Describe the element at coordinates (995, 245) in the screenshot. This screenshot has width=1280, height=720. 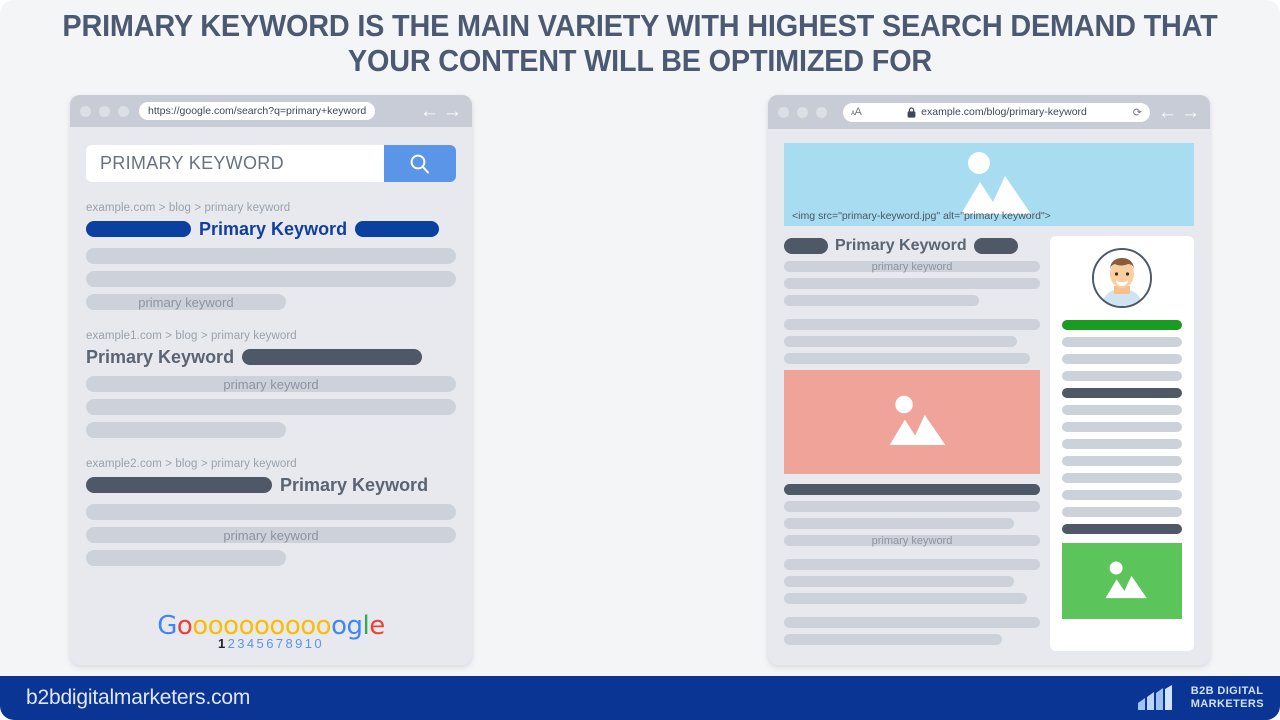
I see `heading-trail-bar` at that location.